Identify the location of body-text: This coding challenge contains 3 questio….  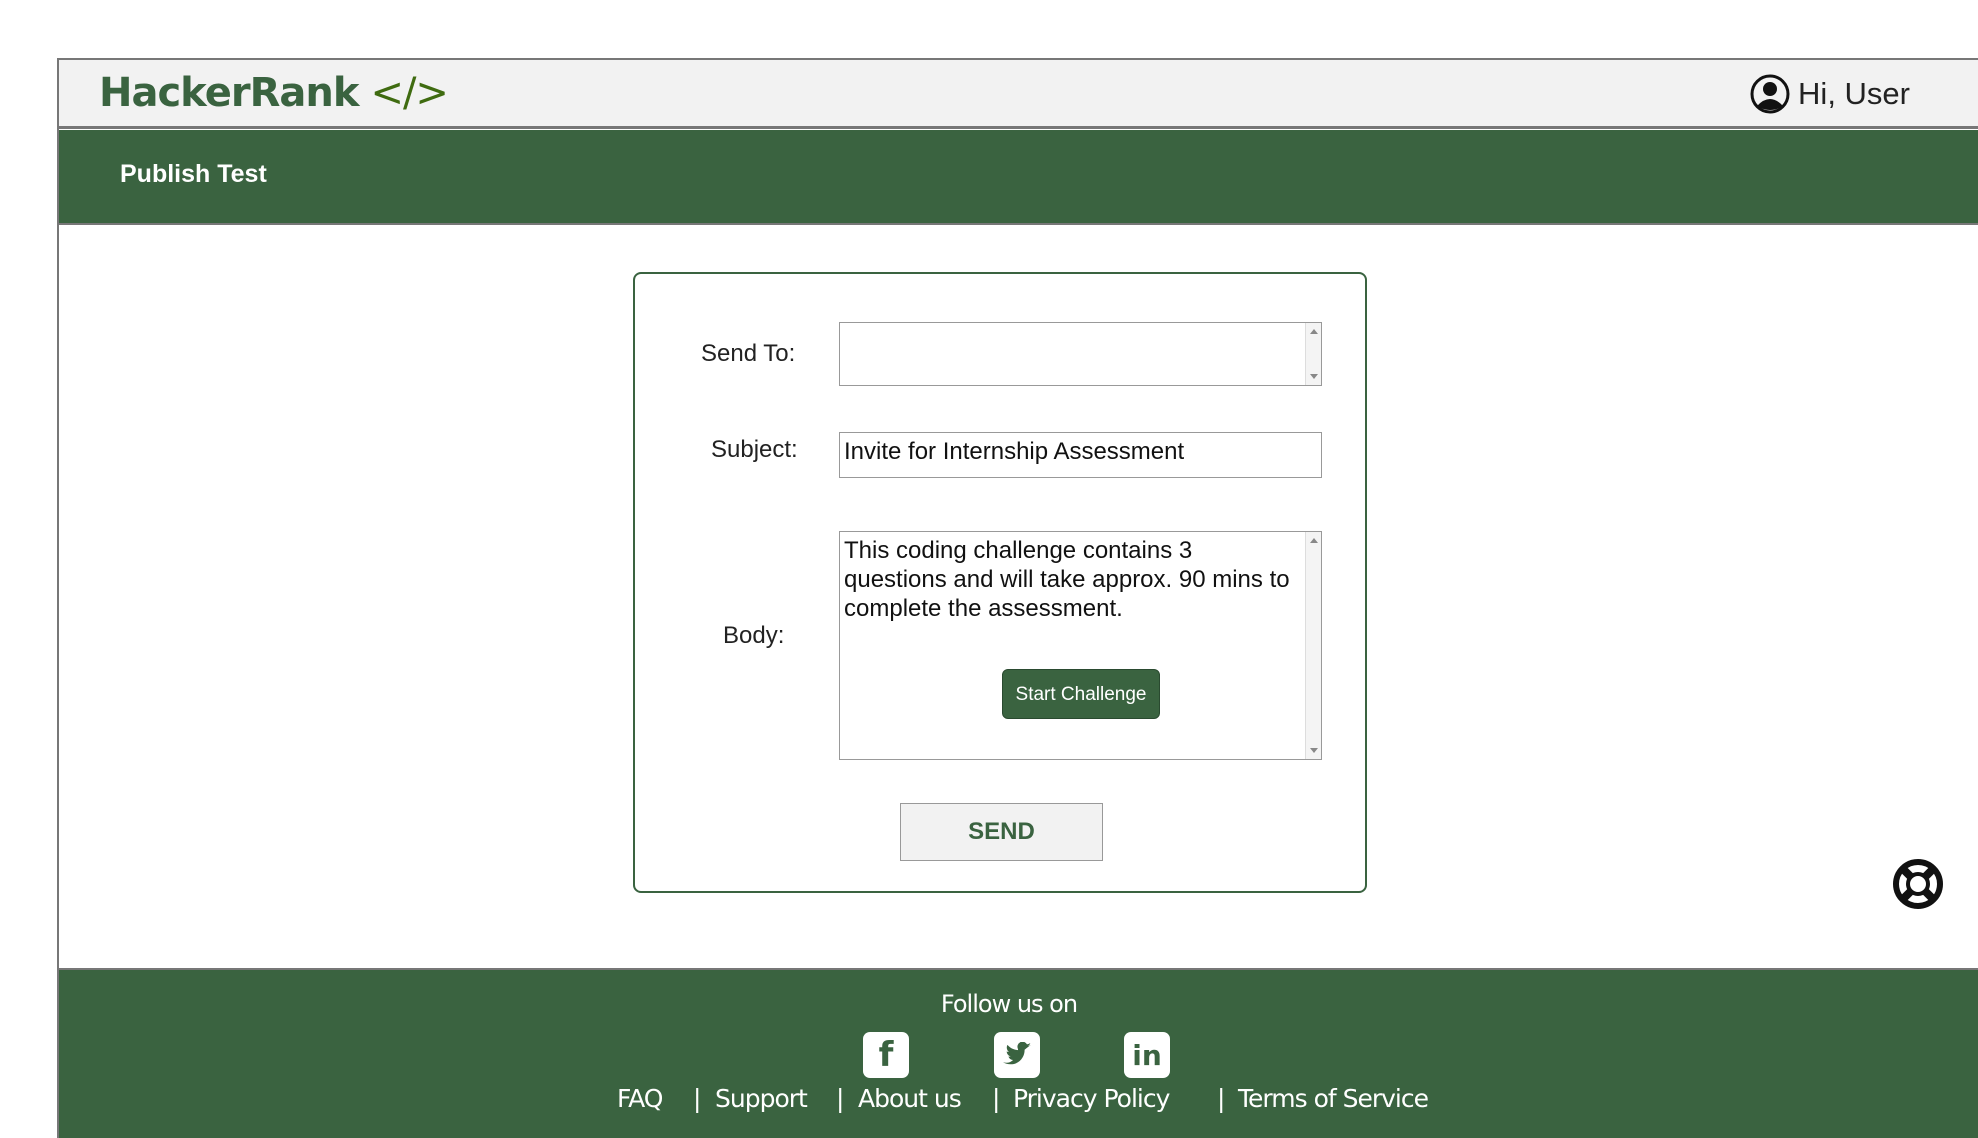
(1067, 579).